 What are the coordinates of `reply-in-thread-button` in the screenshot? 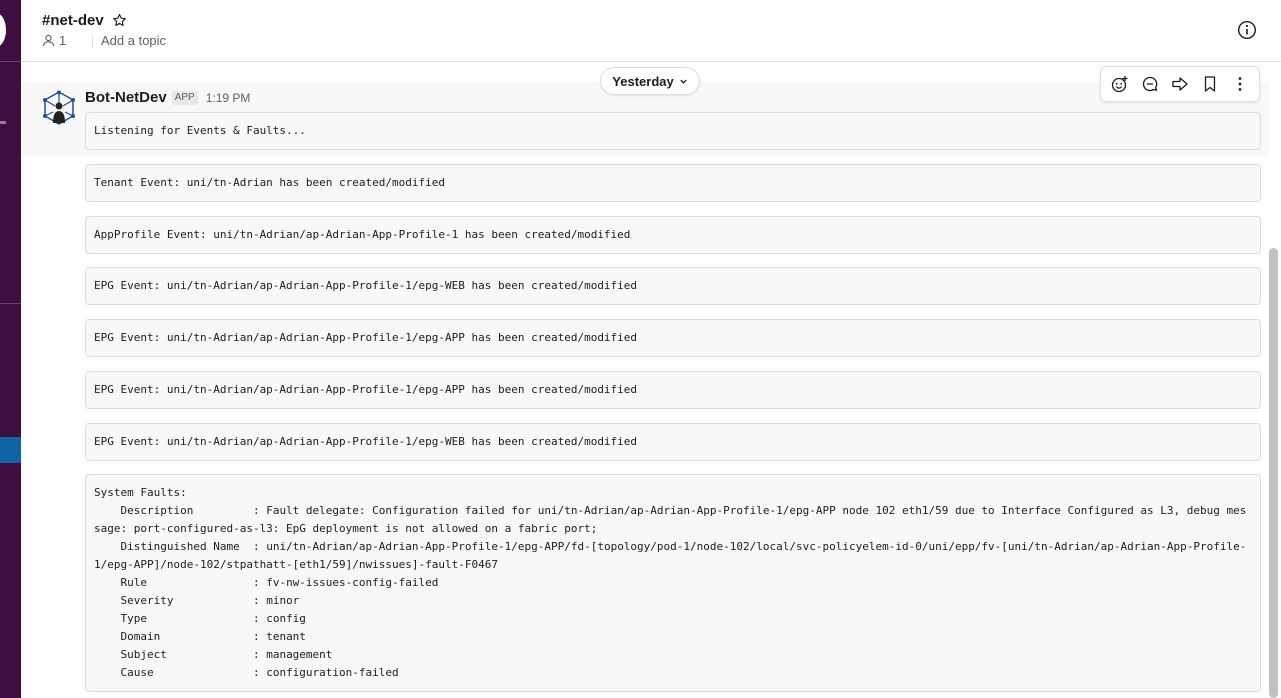 It's located at (1150, 84).